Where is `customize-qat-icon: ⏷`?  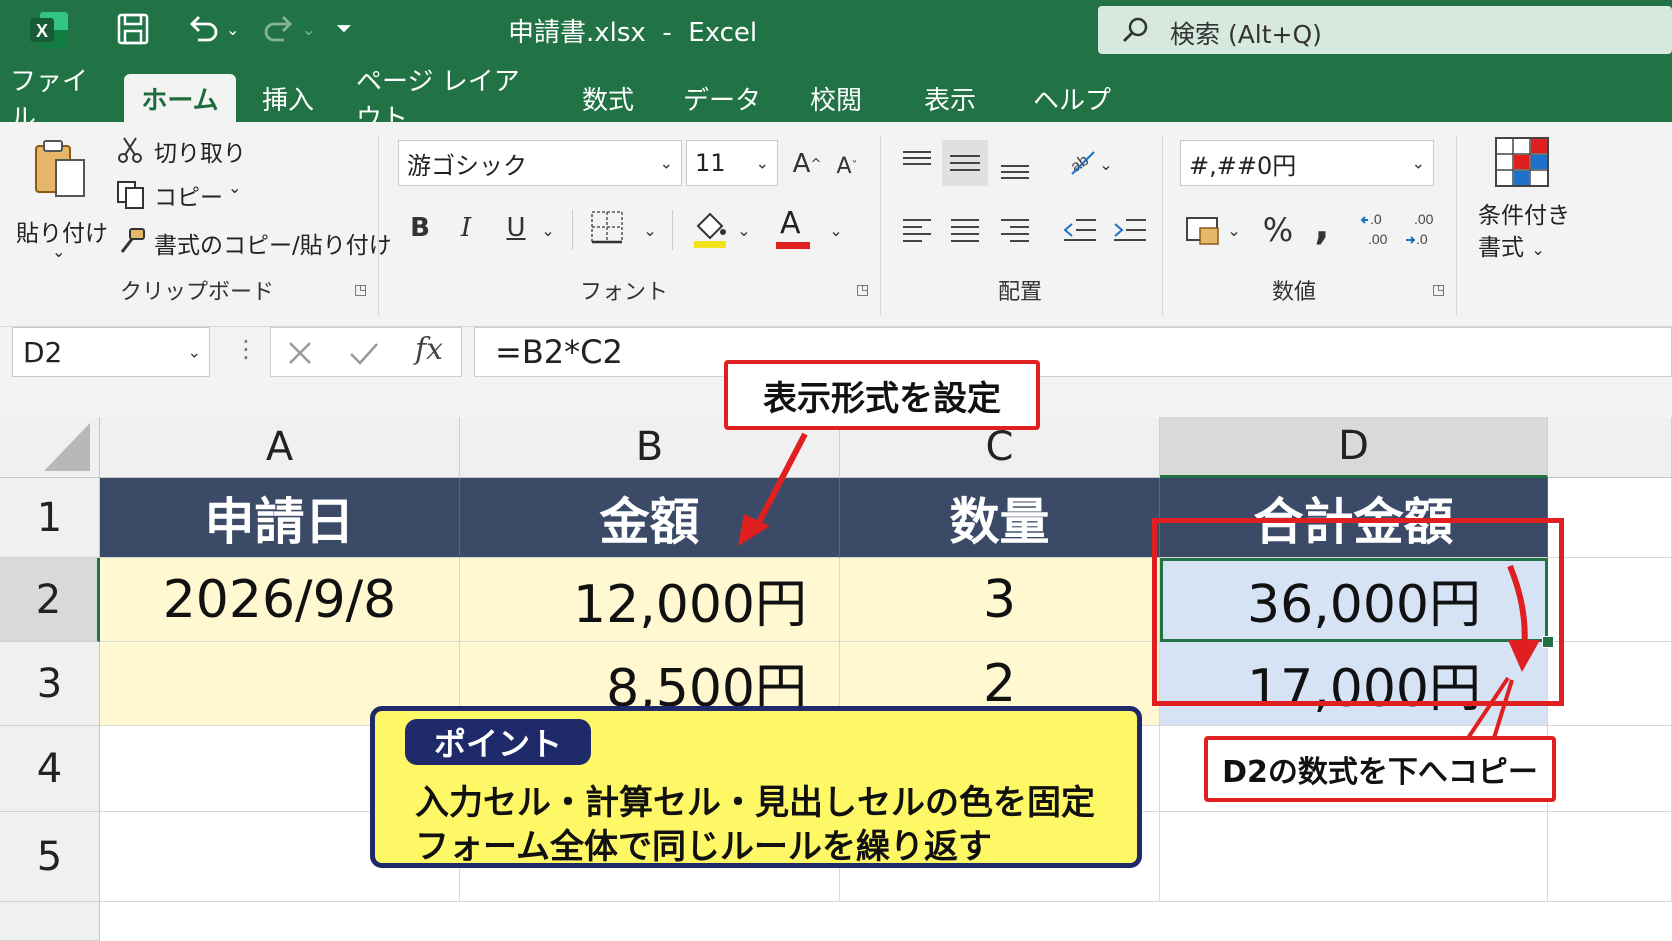
customize-qat-icon: ⏷ is located at coordinates (344, 28).